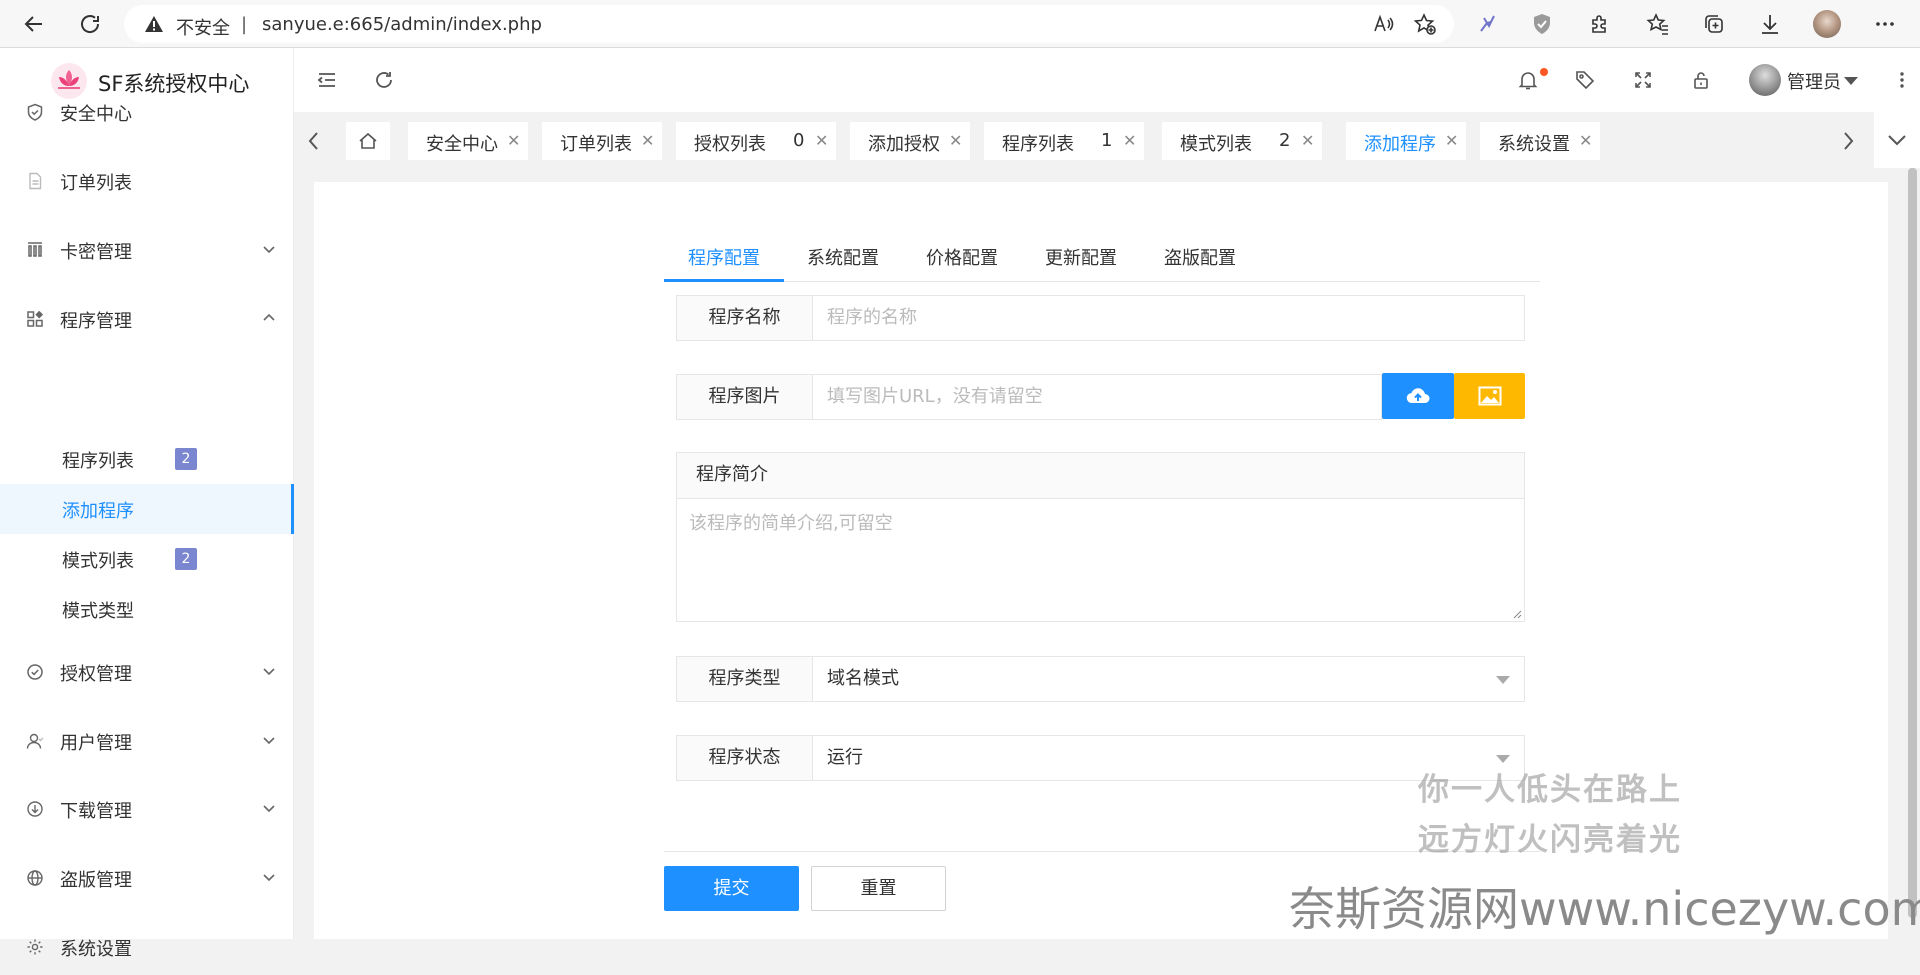 Image resolution: width=1920 pixels, height=975 pixels. Describe the element at coordinates (147, 319) in the screenshot. I see `sidebar-item-program-management: 程序管理` at that location.